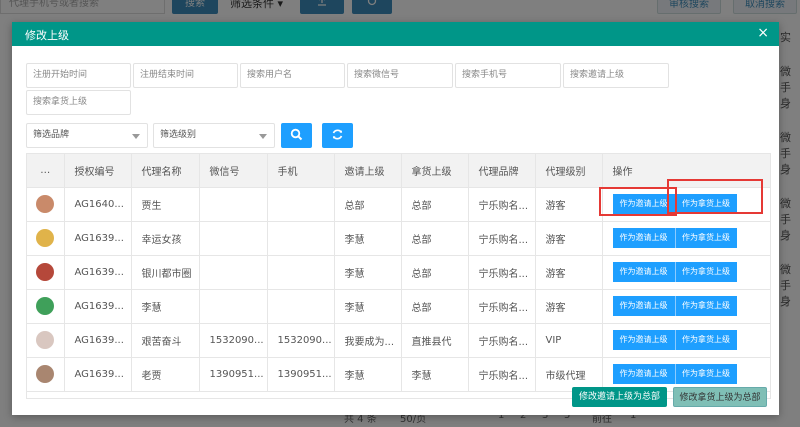  Describe the element at coordinates (87, 135) in the screenshot. I see `brand-select: 筛选品牌` at that location.